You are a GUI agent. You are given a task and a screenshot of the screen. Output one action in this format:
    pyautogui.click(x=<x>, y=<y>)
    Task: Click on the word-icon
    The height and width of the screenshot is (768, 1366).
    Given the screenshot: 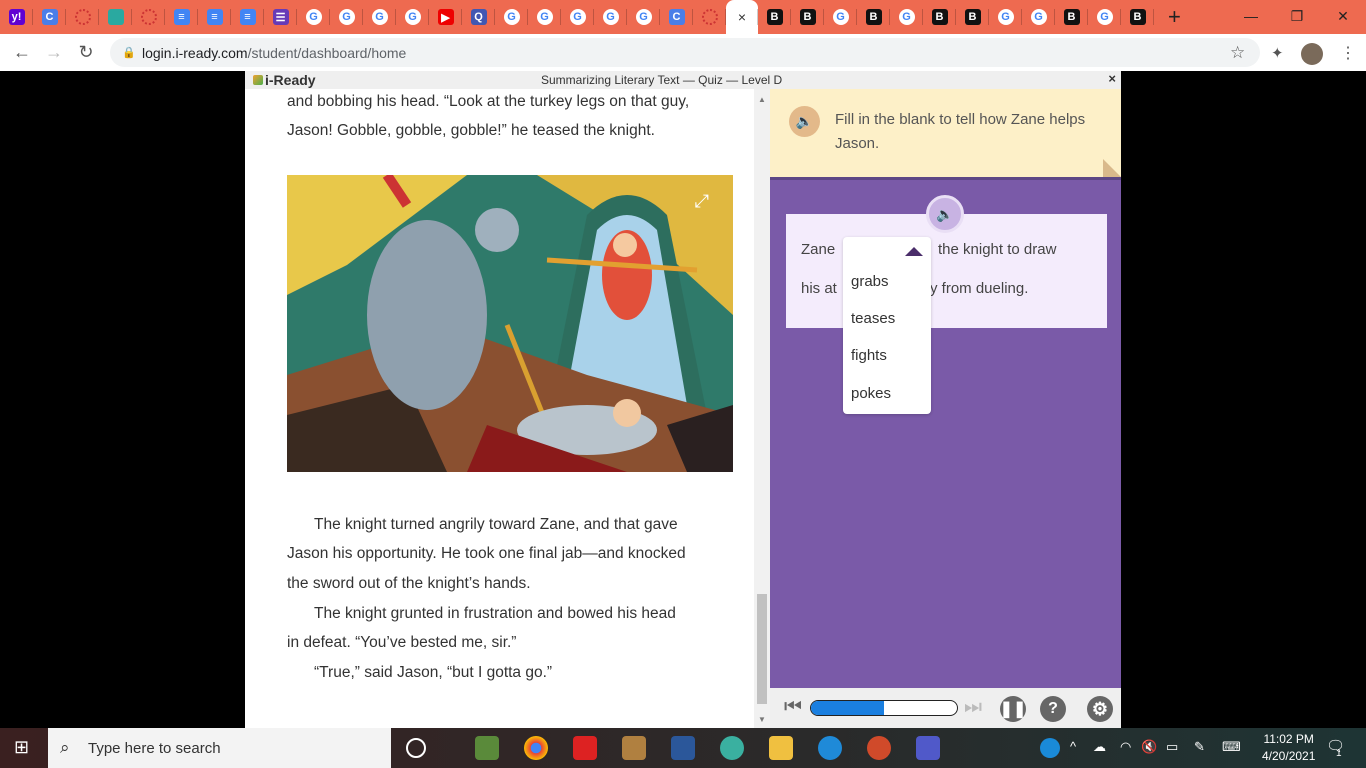 What is the action you would take?
    pyautogui.click(x=683, y=748)
    